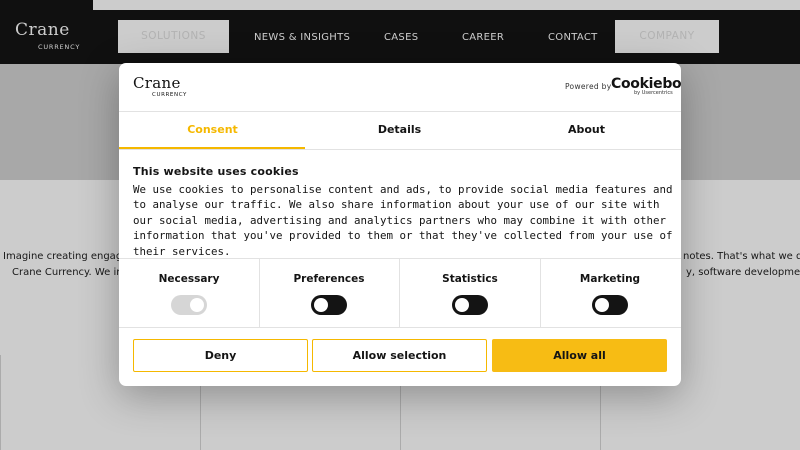 This screenshot has height=450, width=800. I want to click on category-label: Necessary, so click(189, 279).